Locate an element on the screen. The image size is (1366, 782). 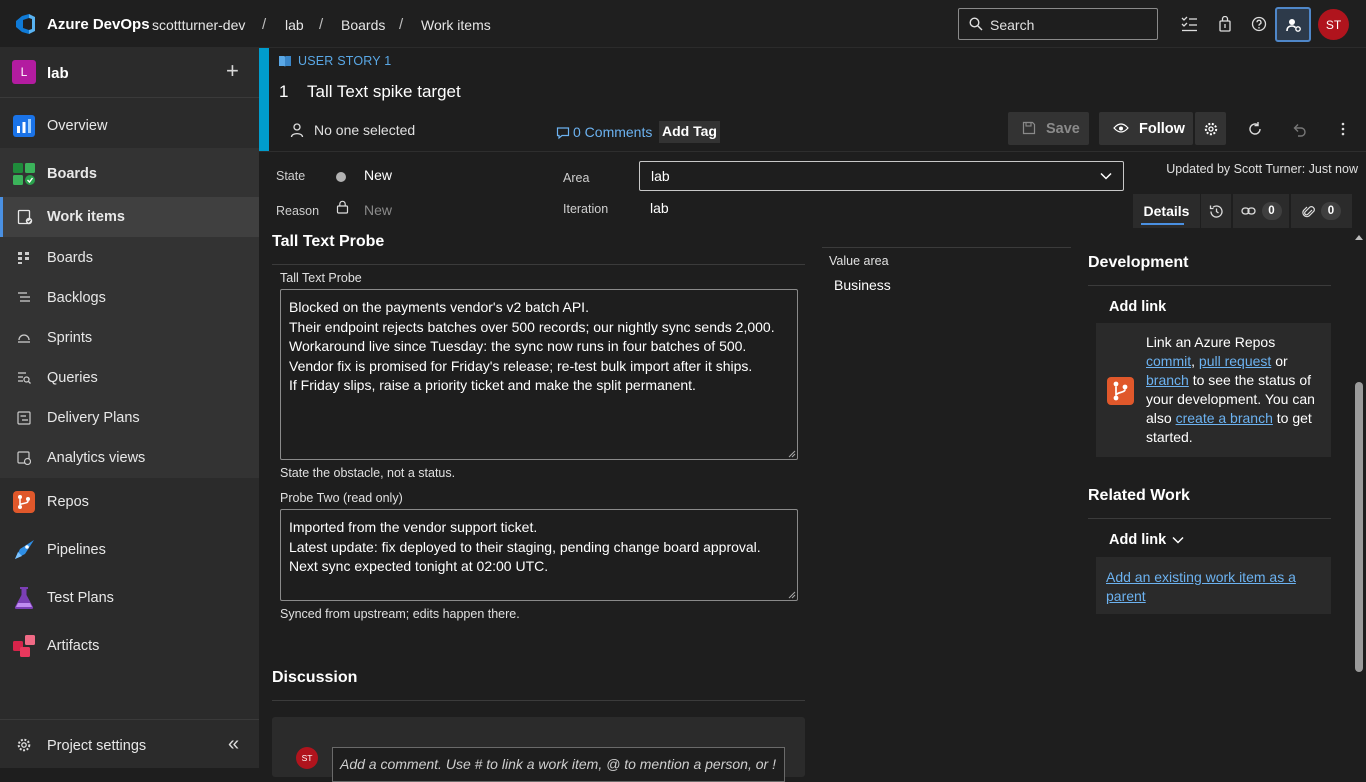
probe-field-label: Tall Text Probe is located at coordinates (321, 278).